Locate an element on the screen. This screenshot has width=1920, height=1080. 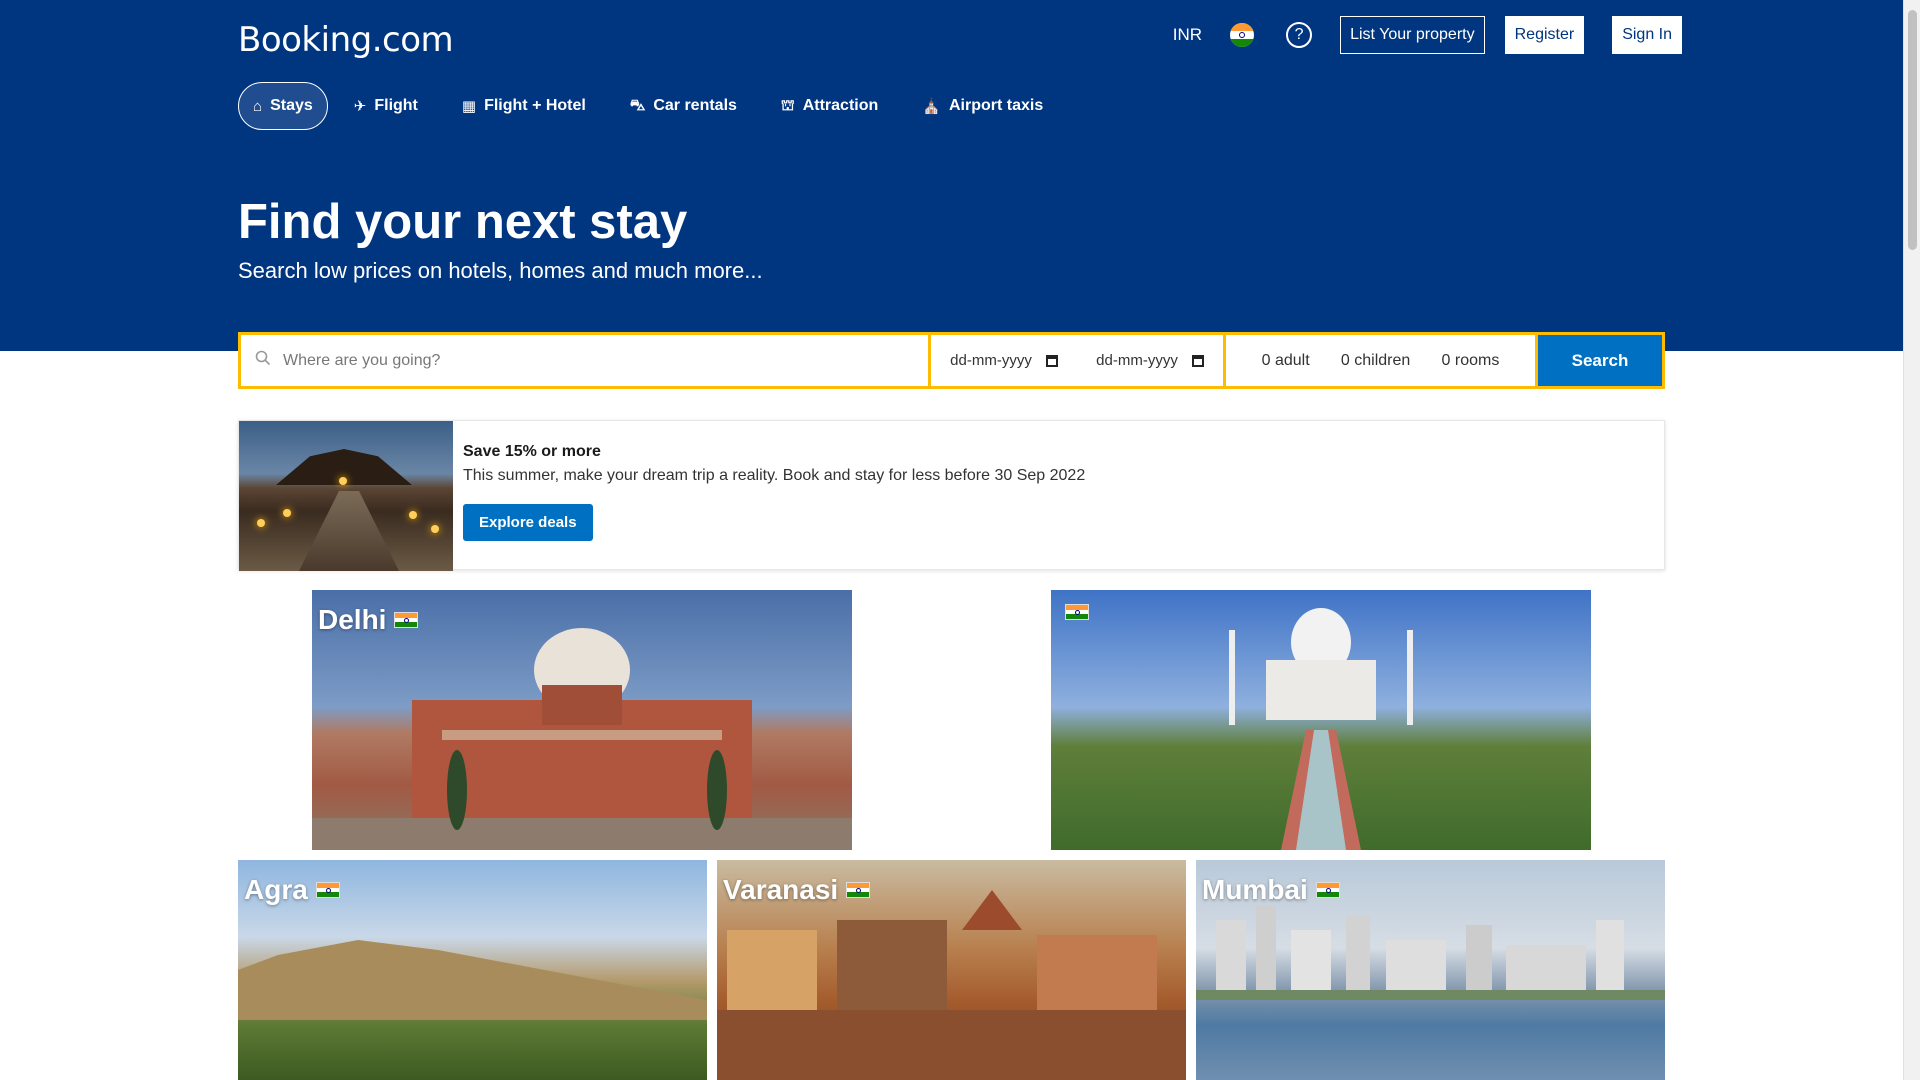
destination-name: Mumbai is located at coordinates (1255, 889).